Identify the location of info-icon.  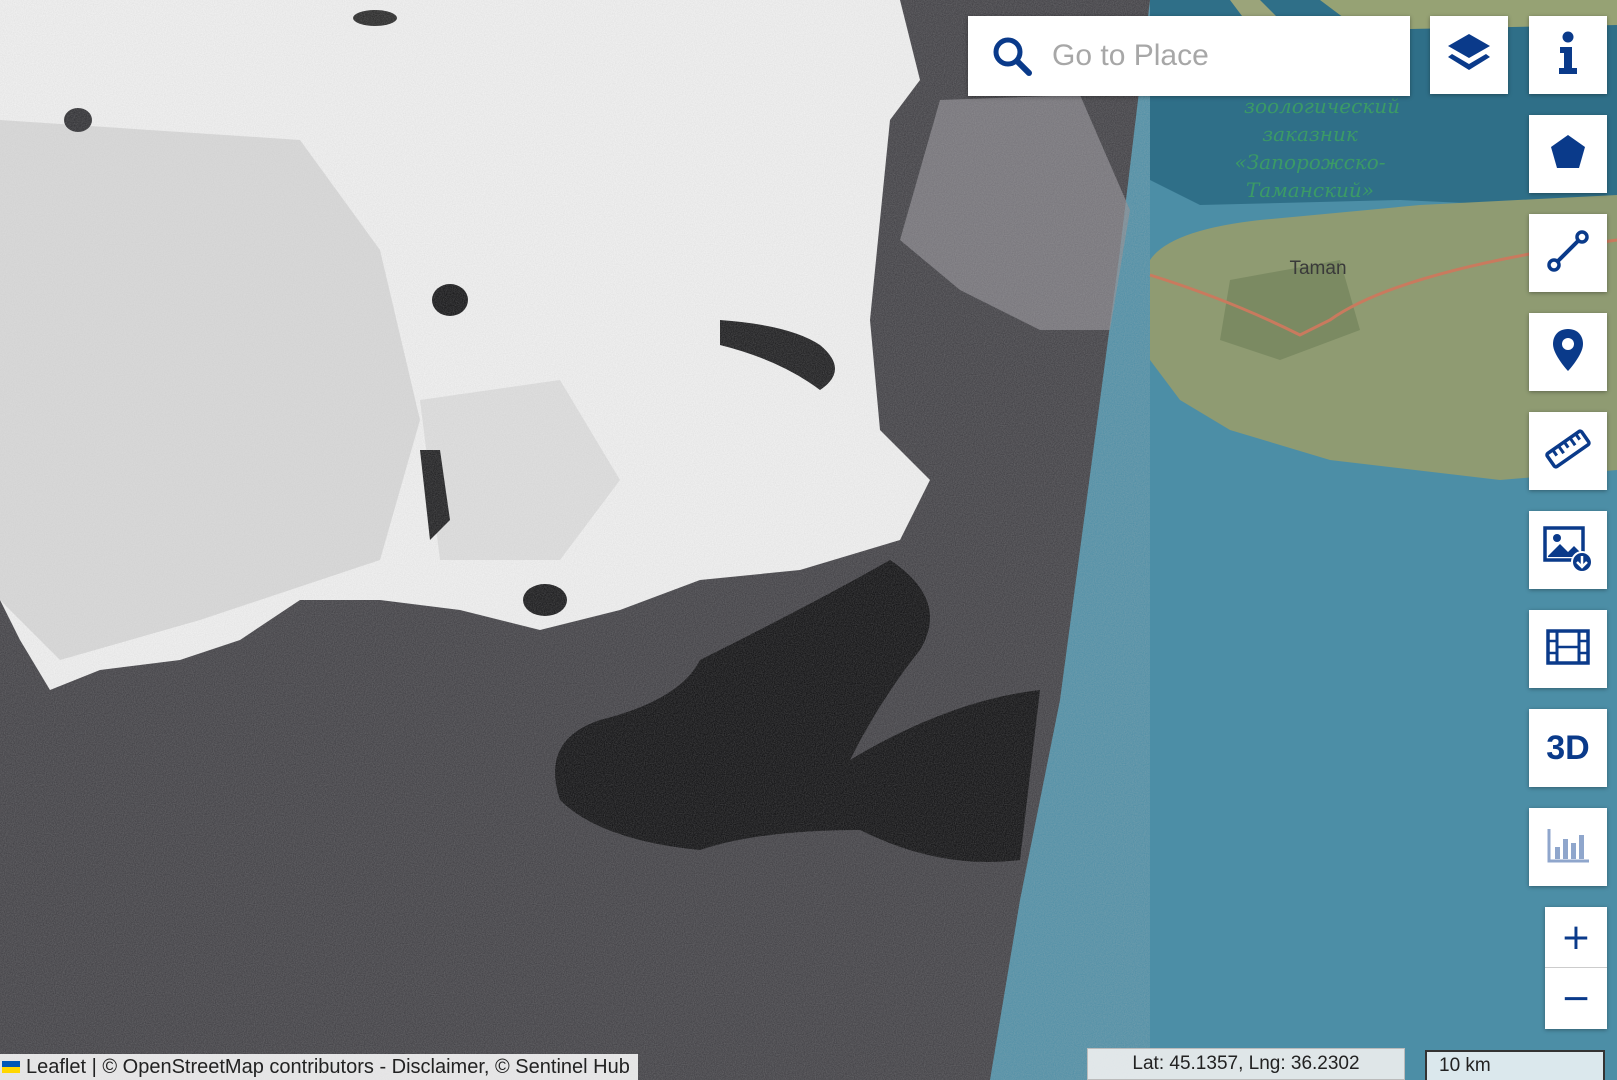
(1568, 55).